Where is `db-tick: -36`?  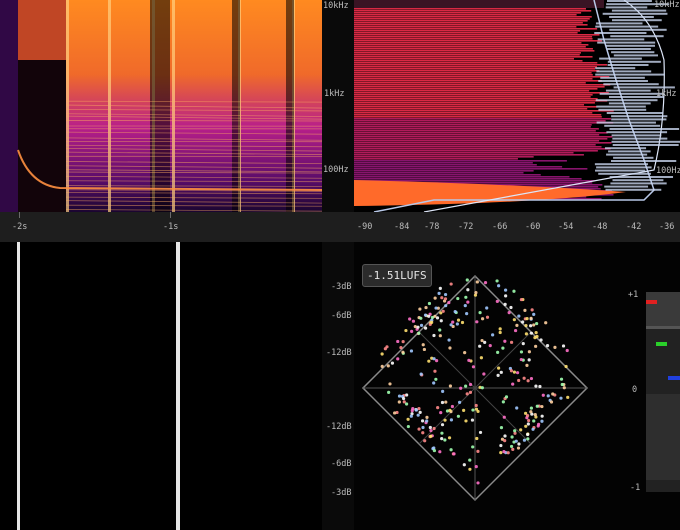 db-tick: -36 is located at coordinates (667, 227).